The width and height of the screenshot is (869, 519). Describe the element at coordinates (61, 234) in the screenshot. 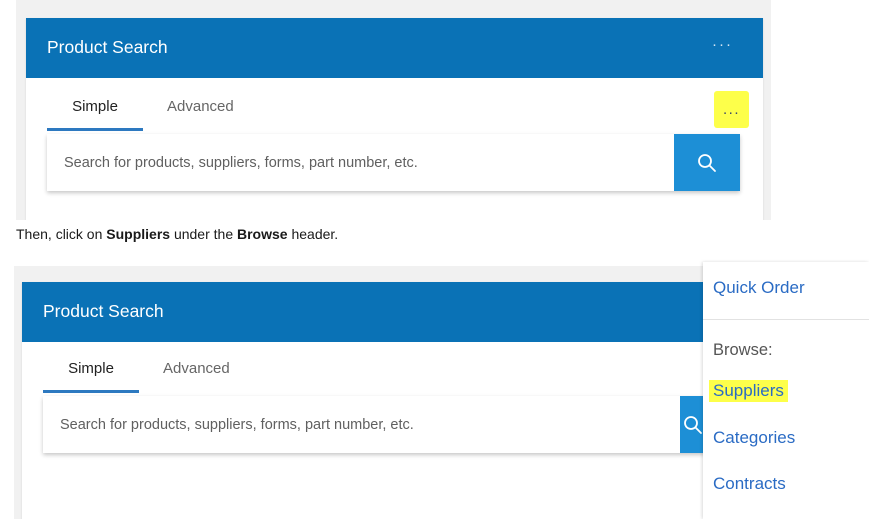

I see `instruction-part: Then, click on` at that location.